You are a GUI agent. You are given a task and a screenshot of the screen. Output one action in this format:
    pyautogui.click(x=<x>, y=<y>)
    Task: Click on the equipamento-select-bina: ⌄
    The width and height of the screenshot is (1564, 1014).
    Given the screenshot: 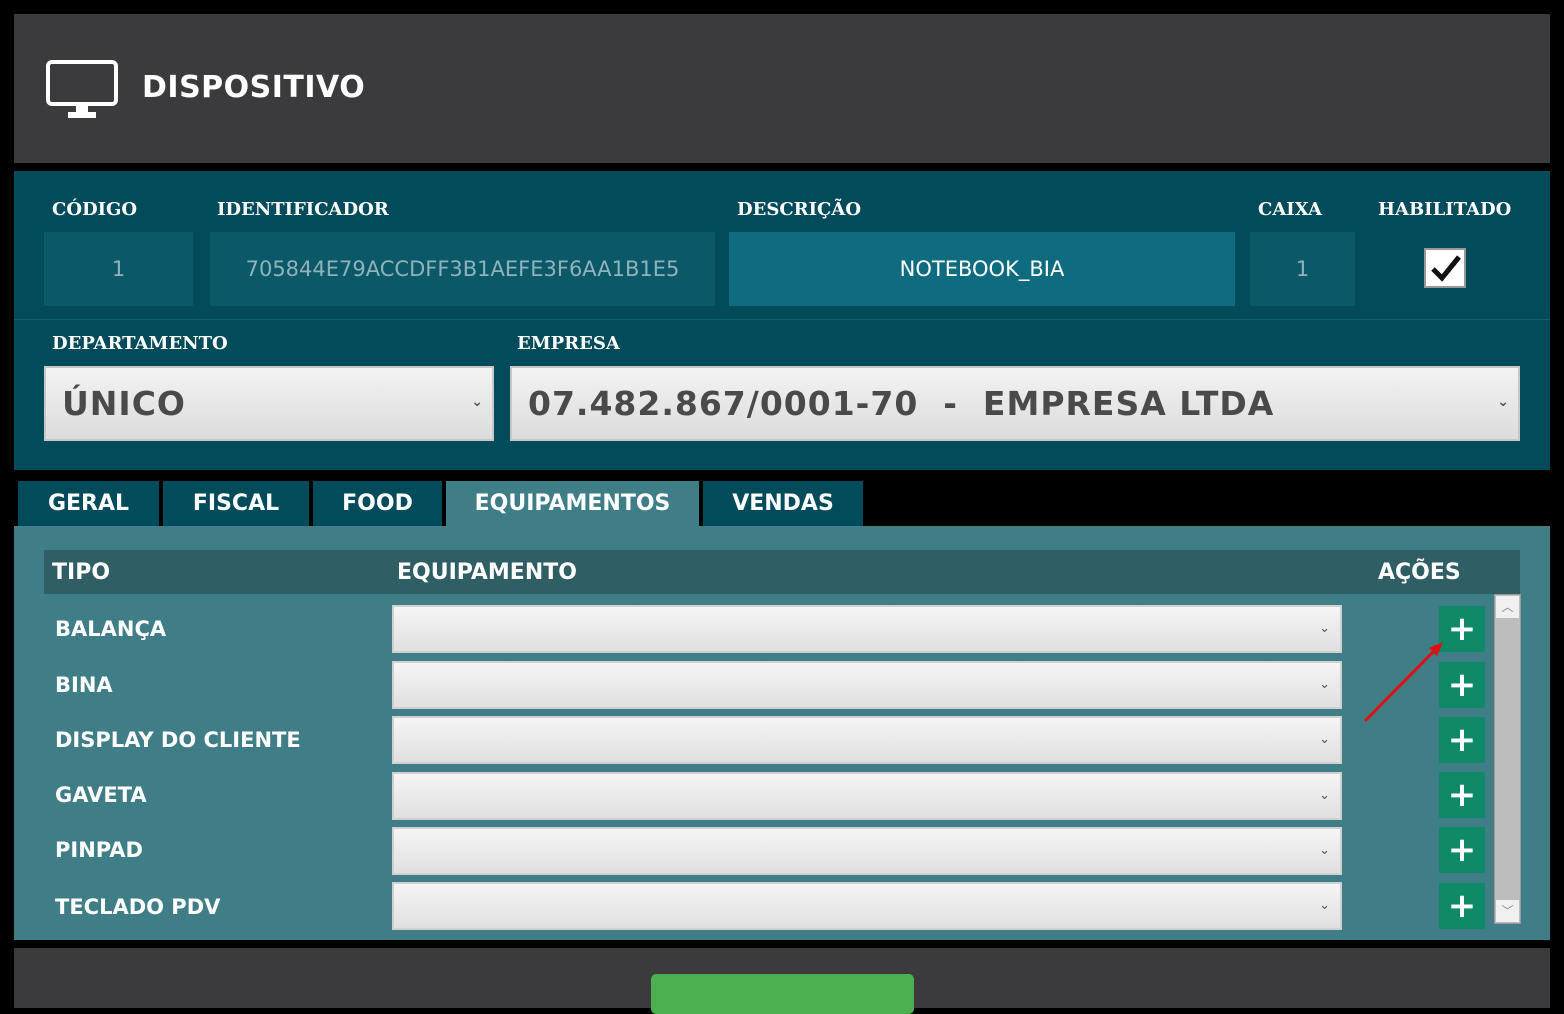 What is the action you would take?
    pyautogui.click(x=867, y=685)
    